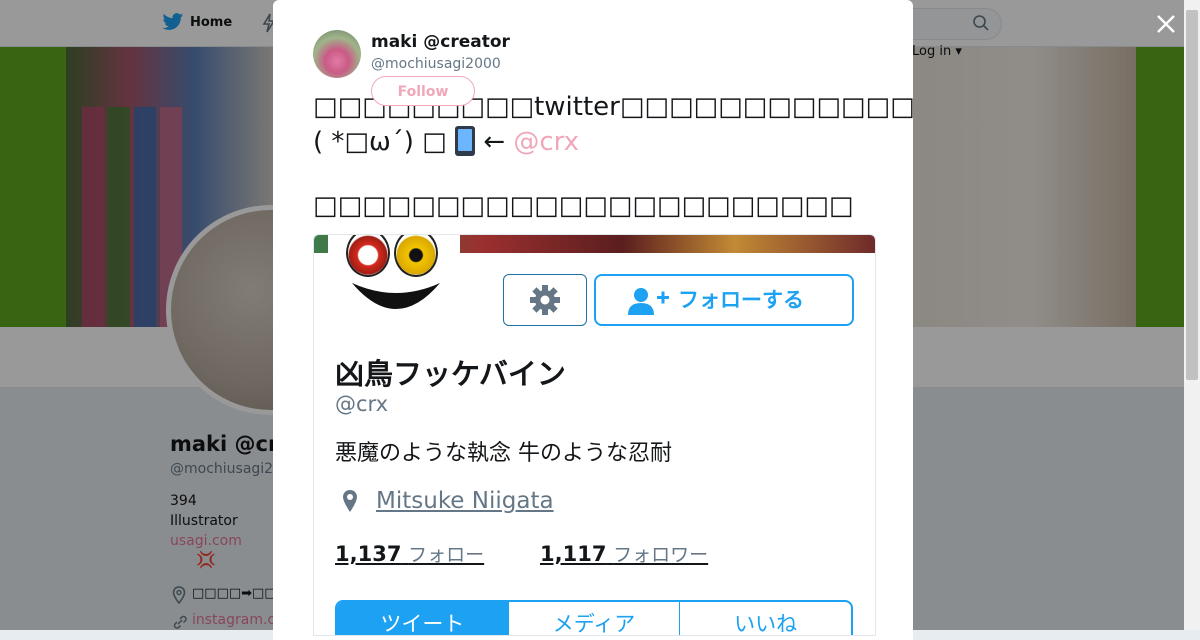  I want to click on scrollbar-thumb, so click(1192, 195).